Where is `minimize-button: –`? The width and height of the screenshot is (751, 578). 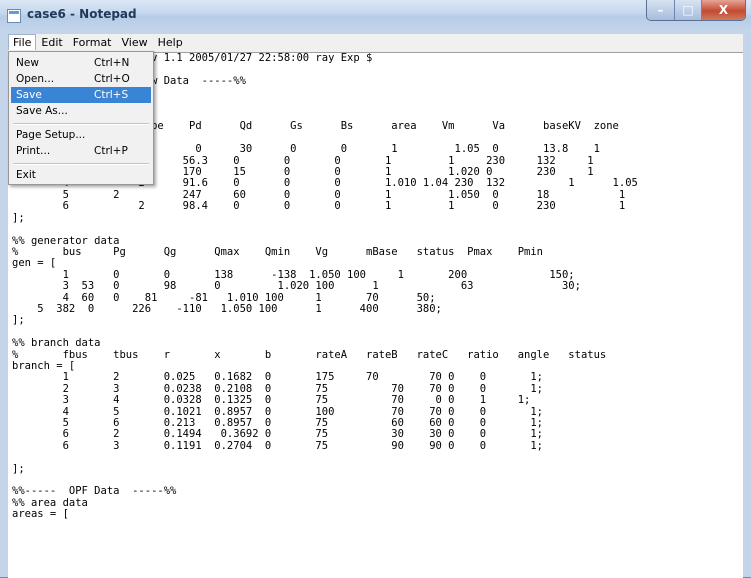
minimize-button: – is located at coordinates (660, 10).